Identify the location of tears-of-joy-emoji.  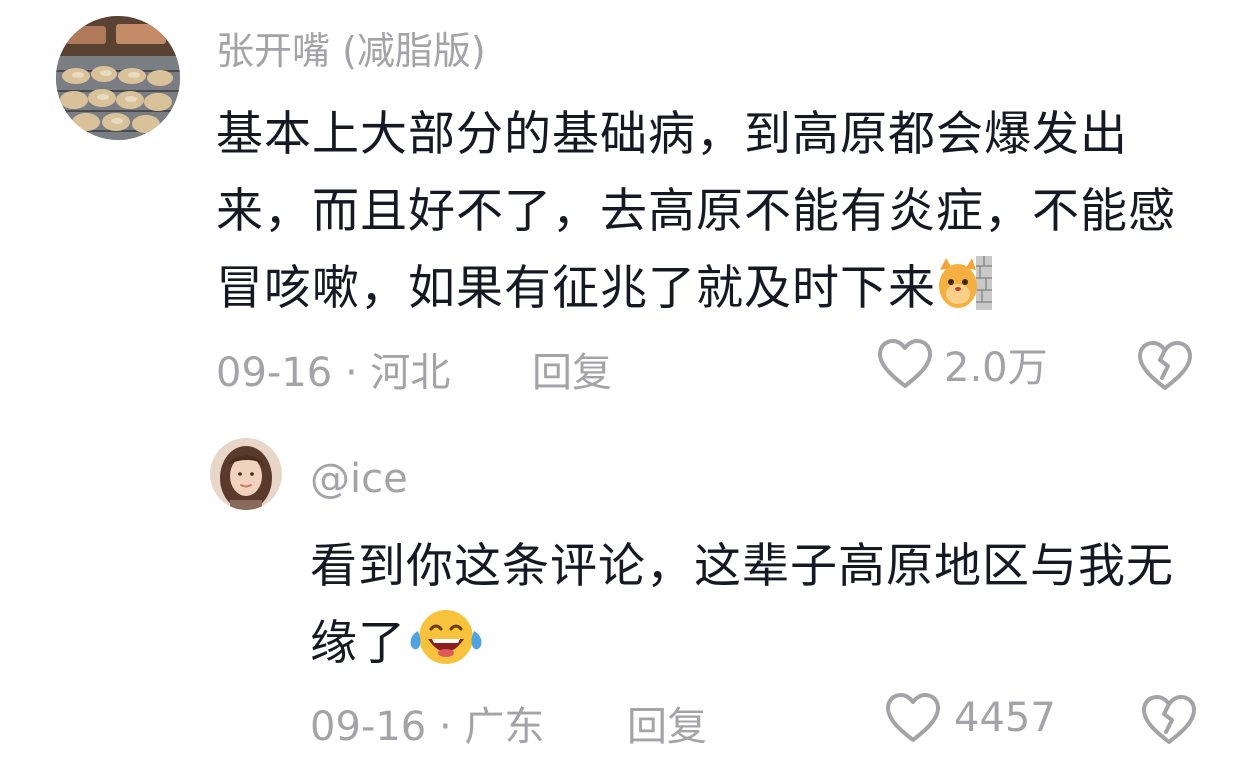
(446, 647).